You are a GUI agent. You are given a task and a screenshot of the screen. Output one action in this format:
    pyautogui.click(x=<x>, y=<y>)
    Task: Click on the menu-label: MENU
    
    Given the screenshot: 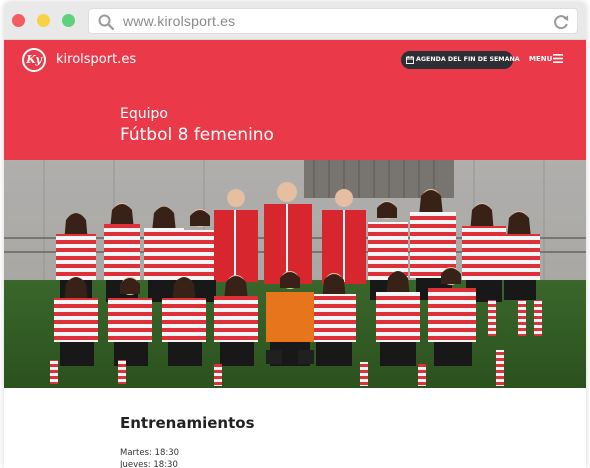 What is the action you would take?
    pyautogui.click(x=540, y=59)
    